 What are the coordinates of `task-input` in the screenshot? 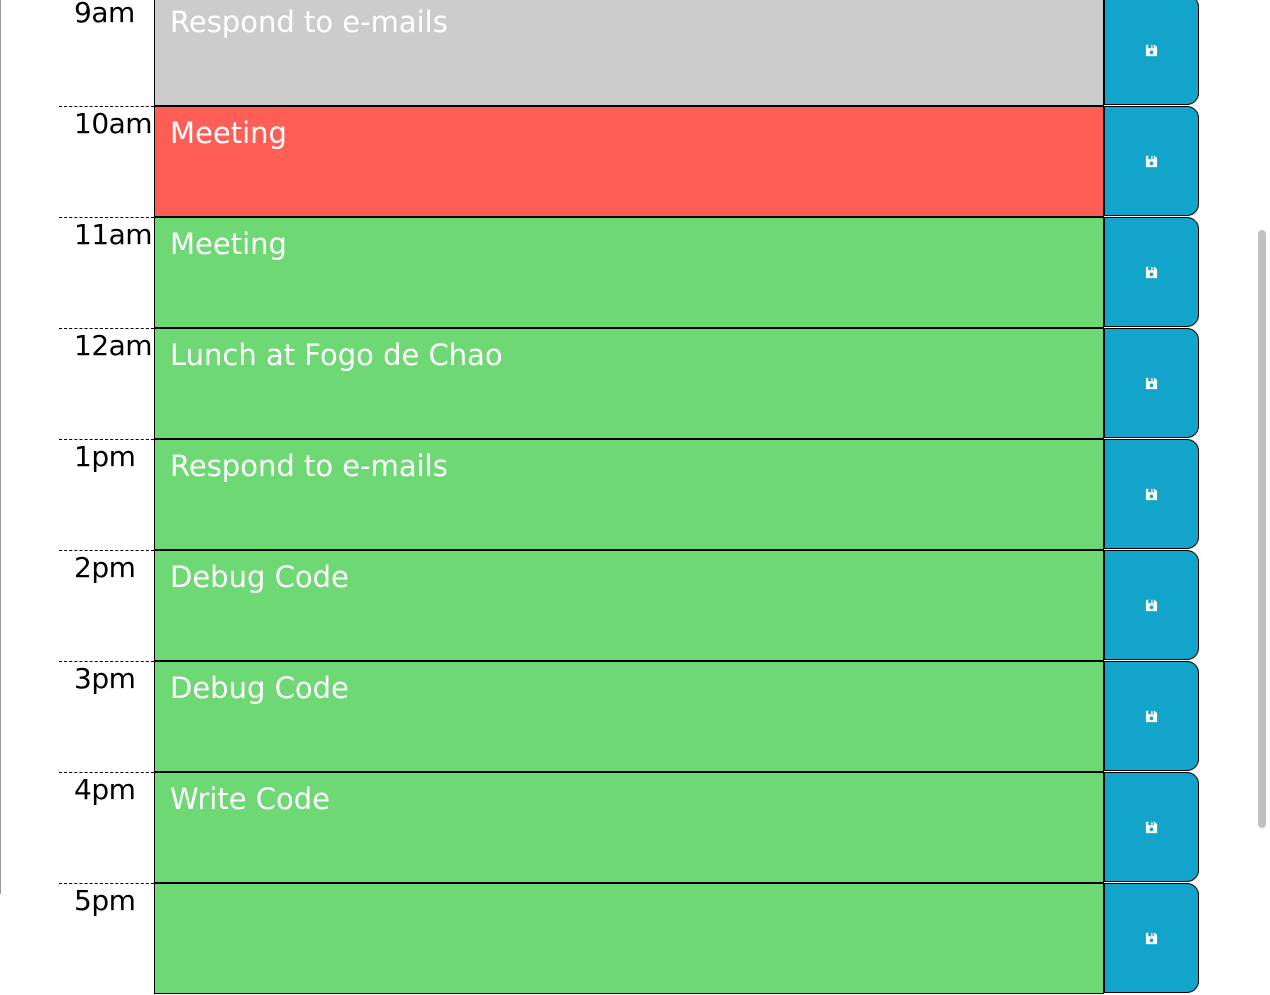 It's located at (629, 938).